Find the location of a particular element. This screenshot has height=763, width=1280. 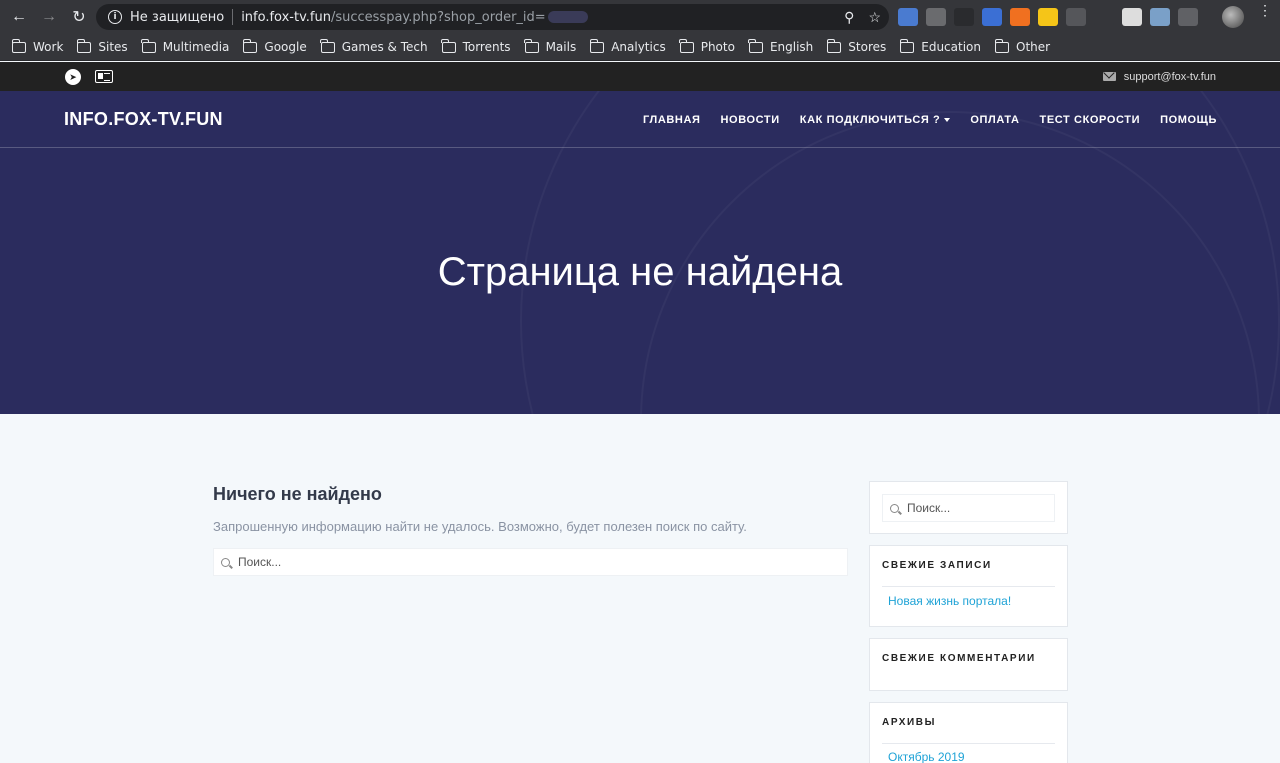

bookmark-label: Education is located at coordinates (951, 47).